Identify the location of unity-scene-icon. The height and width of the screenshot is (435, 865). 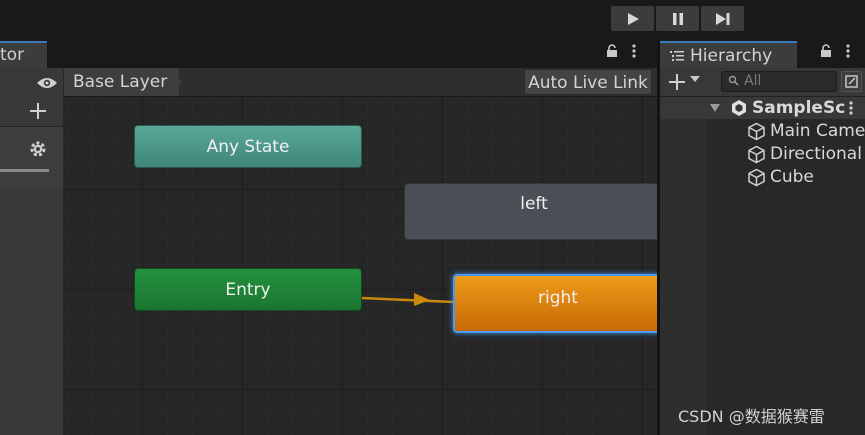
(739, 108).